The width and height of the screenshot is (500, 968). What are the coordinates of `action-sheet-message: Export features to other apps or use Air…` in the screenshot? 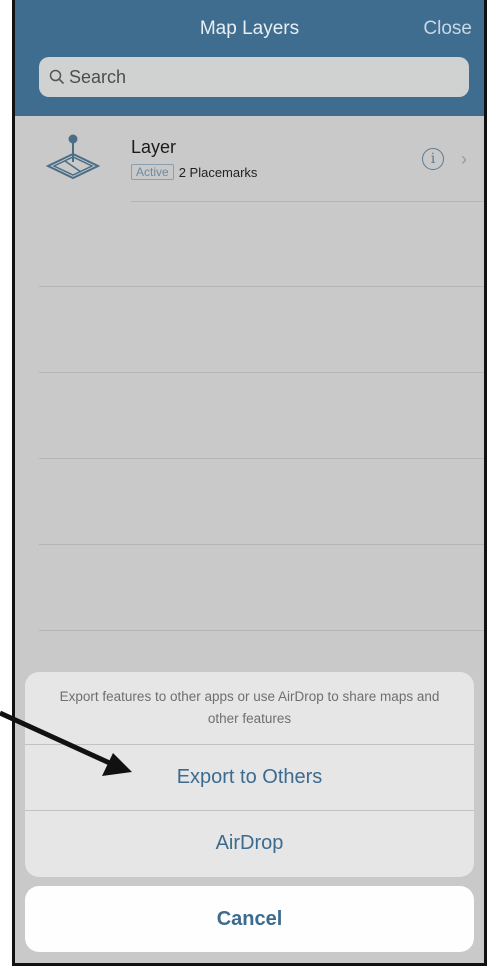 It's located at (249, 707).